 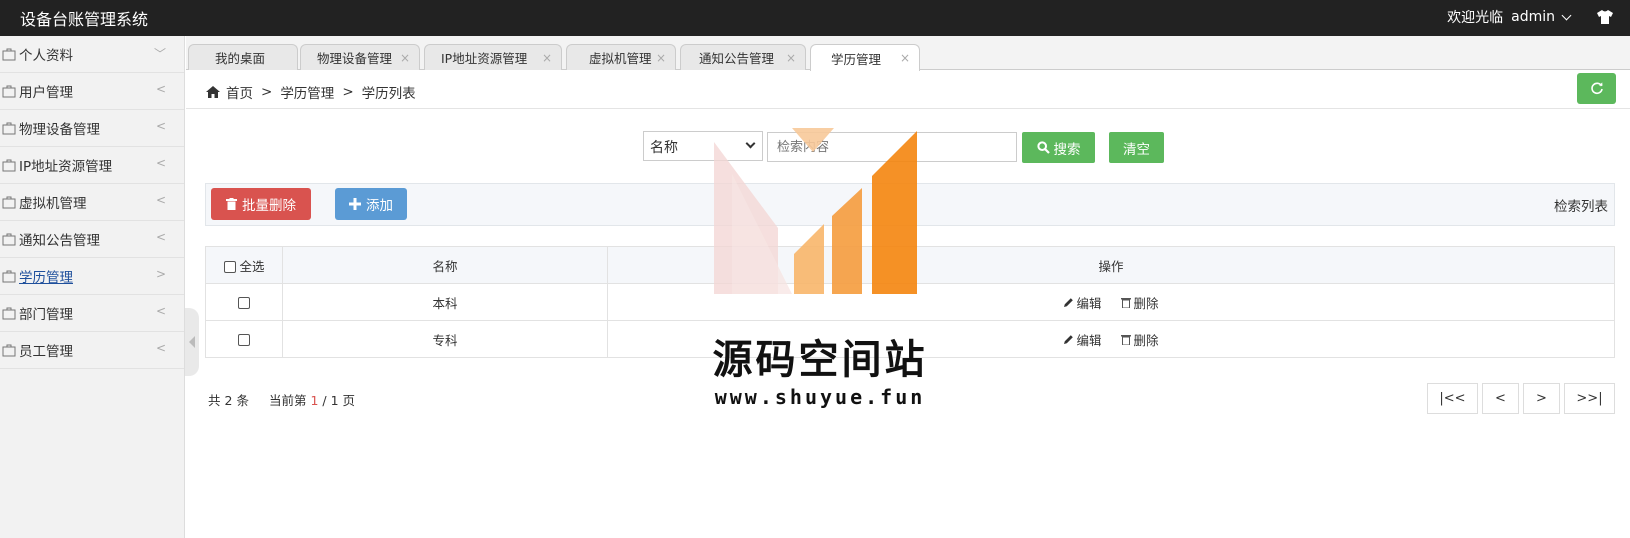 I want to click on shirt-icon, so click(x=1605, y=17).